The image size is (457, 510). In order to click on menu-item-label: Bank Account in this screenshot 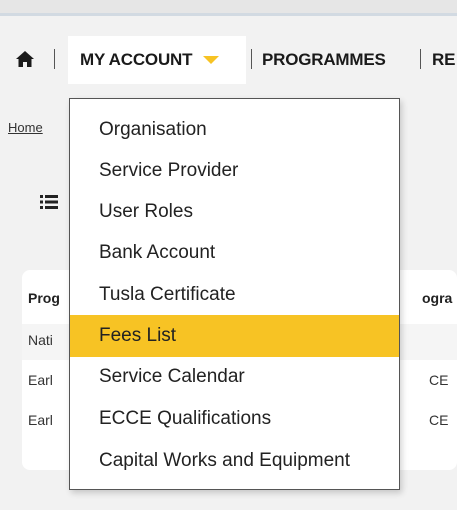, I will do `click(157, 252)`.